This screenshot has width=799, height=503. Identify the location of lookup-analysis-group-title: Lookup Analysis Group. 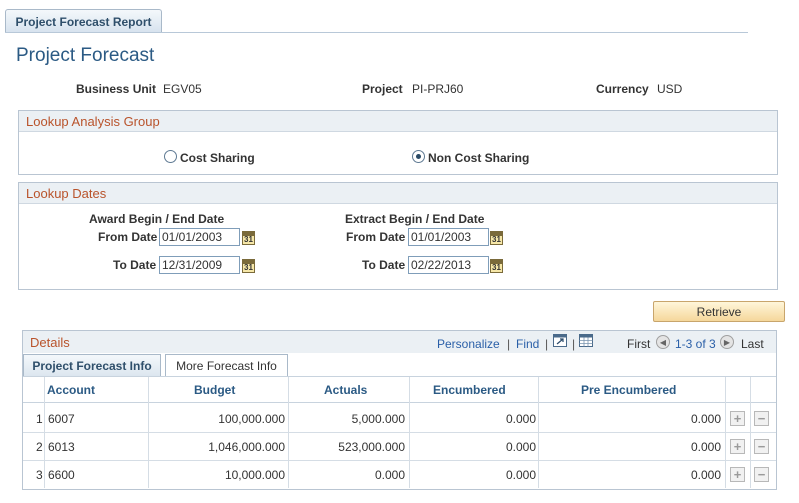
(398, 121).